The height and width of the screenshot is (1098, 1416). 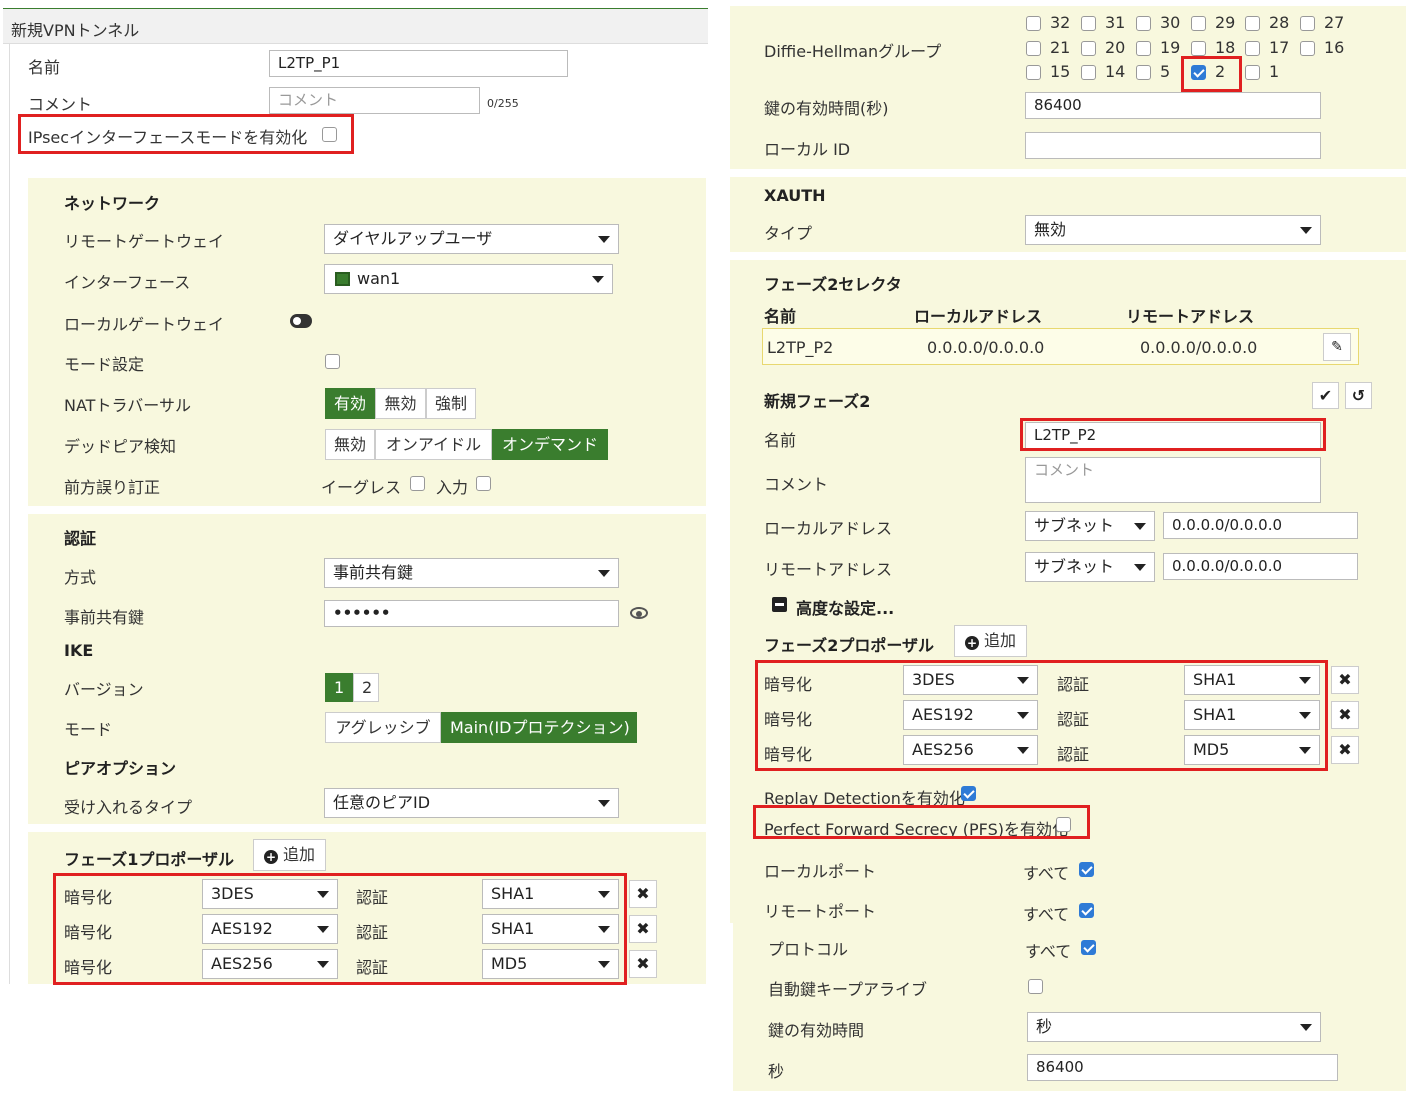 I want to click on local-gw-label: ローカルゲートウェイ, so click(x=144, y=324).